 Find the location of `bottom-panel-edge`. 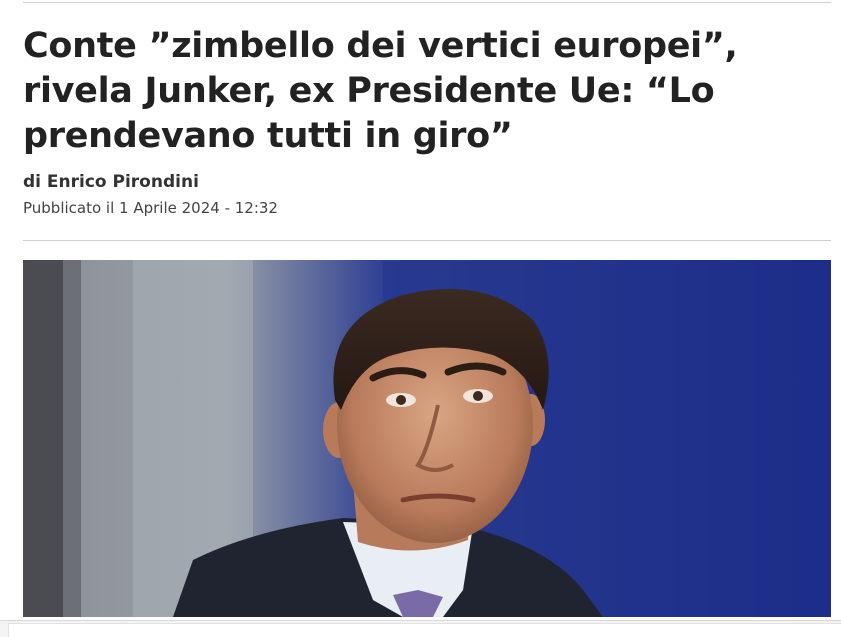

bottom-panel-edge is located at coordinates (424, 630).